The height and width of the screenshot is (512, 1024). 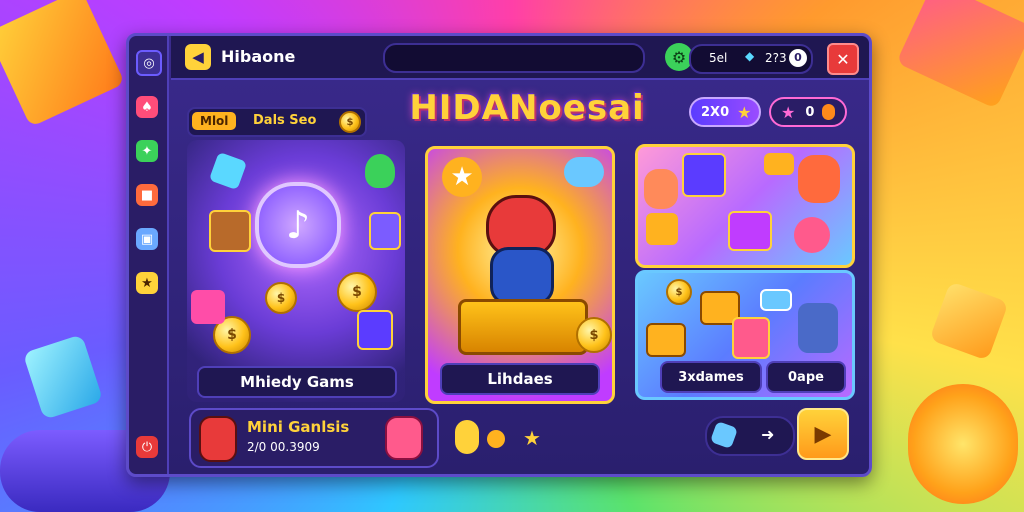 I want to click on currency-pill-stars: 2X0 ★, so click(x=725, y=112).